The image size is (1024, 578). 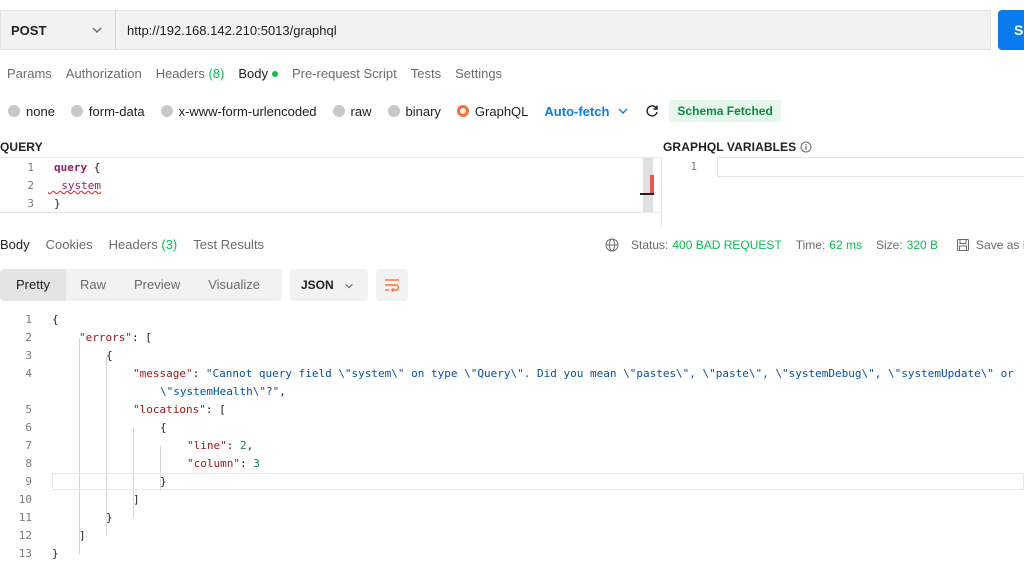 I want to click on refresh-icon, so click(x=652, y=111).